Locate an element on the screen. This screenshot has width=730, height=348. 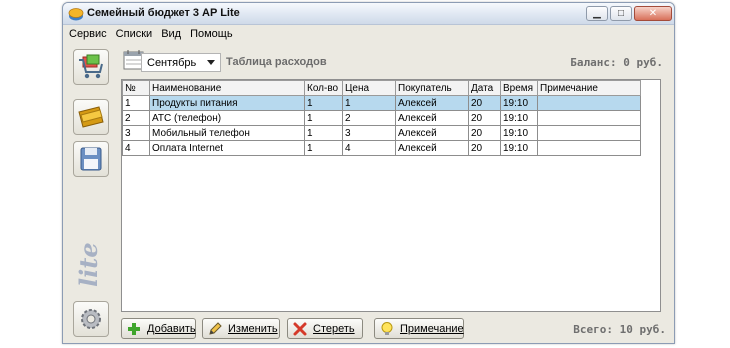
close-icon: ✕ is located at coordinates (653, 13).